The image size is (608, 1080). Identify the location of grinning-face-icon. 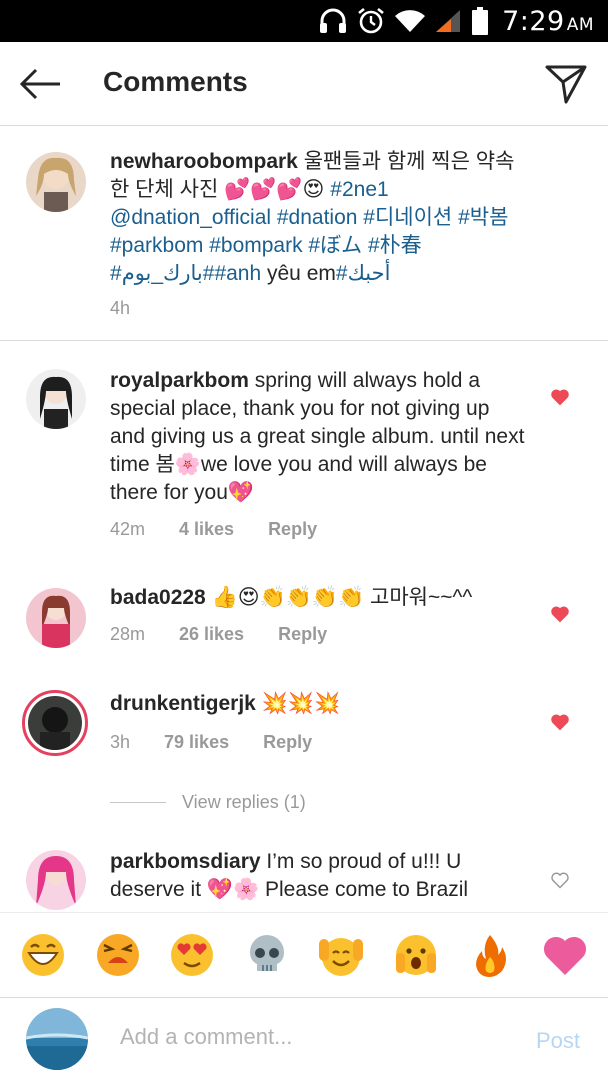
(43, 955).